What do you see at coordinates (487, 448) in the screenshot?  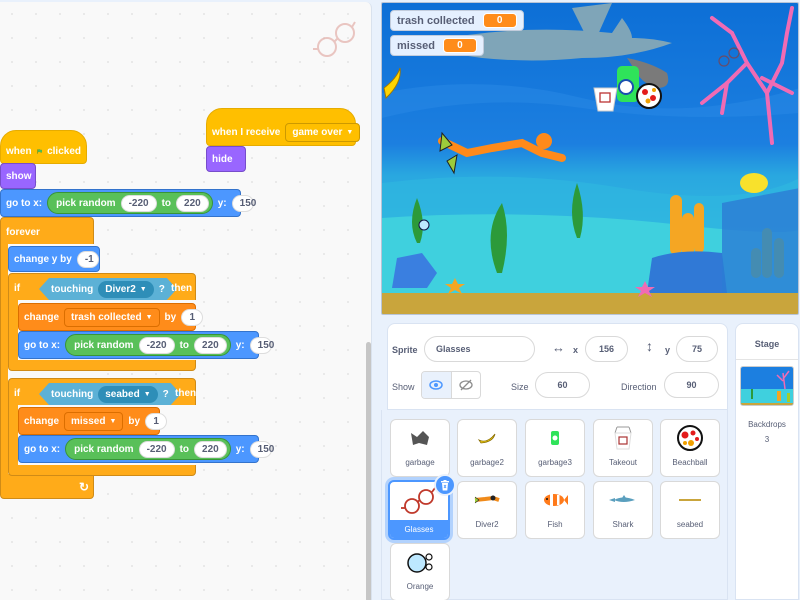 I see `sprite-tile-garbage2: garbage2` at bounding box center [487, 448].